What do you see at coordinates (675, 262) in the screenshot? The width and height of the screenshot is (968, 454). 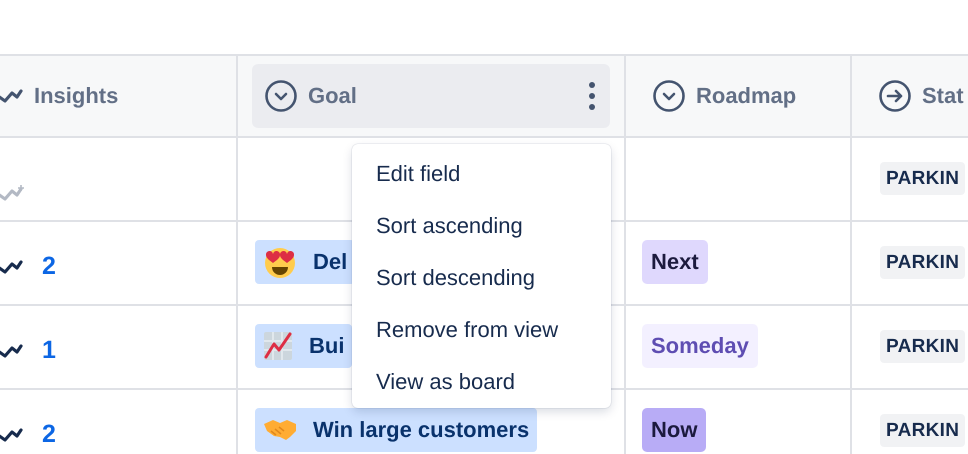 I see `roadmap-tag: Next` at bounding box center [675, 262].